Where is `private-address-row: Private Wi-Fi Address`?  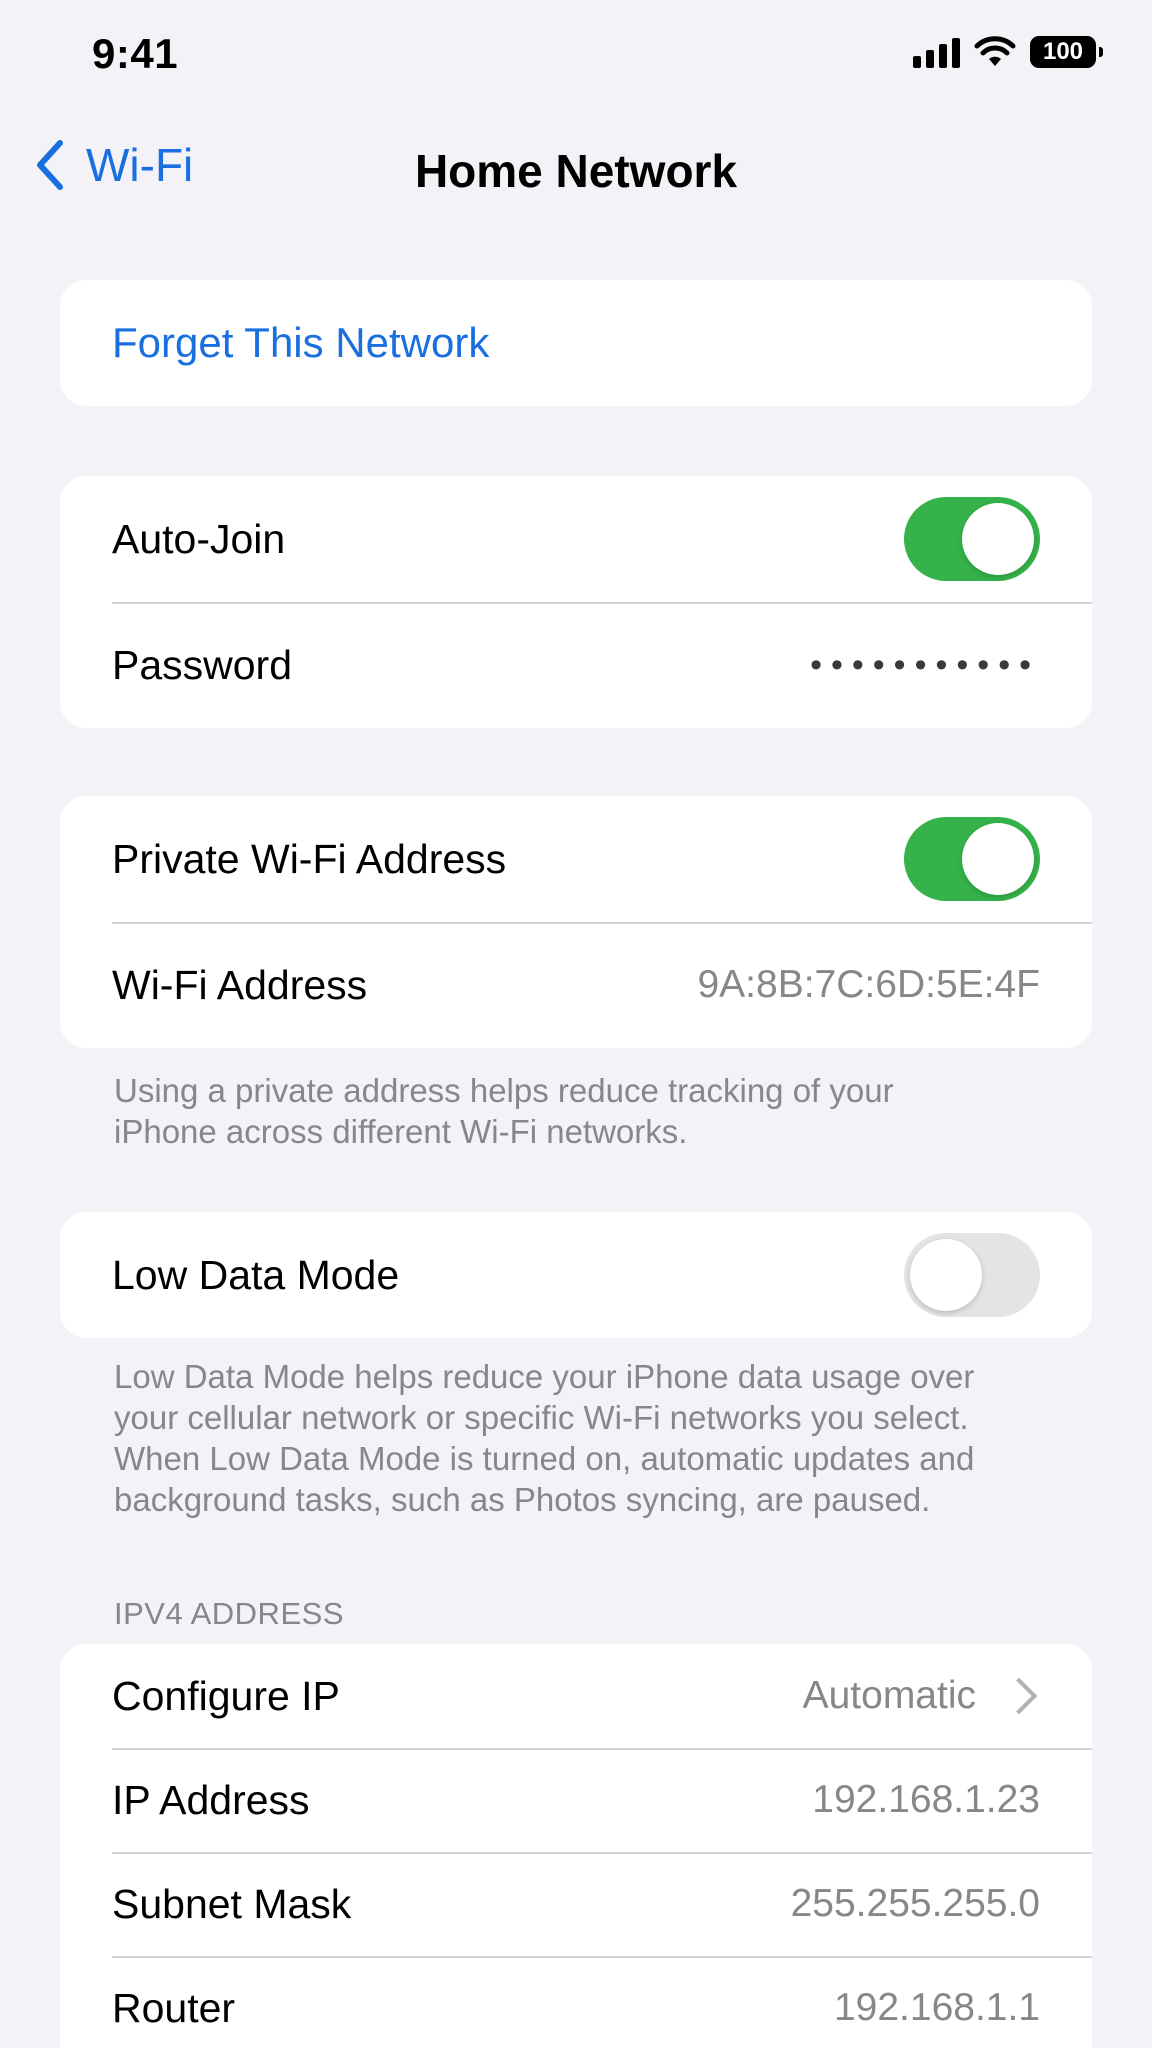
private-address-row: Private Wi-Fi Address is located at coordinates (576, 859).